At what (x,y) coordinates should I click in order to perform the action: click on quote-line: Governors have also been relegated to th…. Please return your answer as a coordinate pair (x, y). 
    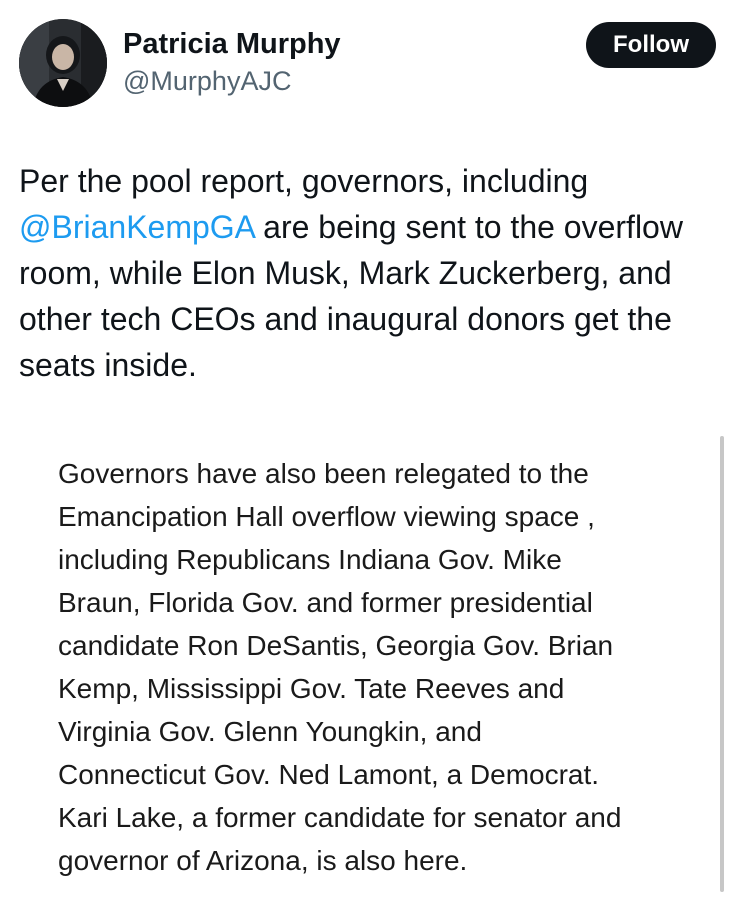
    Looking at the image, I should click on (323, 473).